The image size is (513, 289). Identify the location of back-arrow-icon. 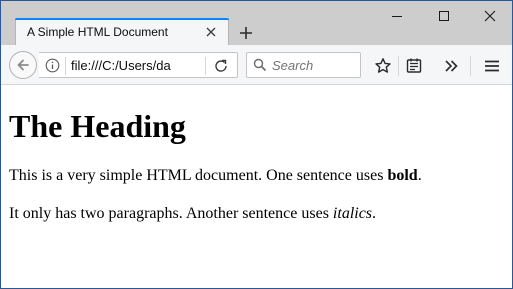
(23, 65).